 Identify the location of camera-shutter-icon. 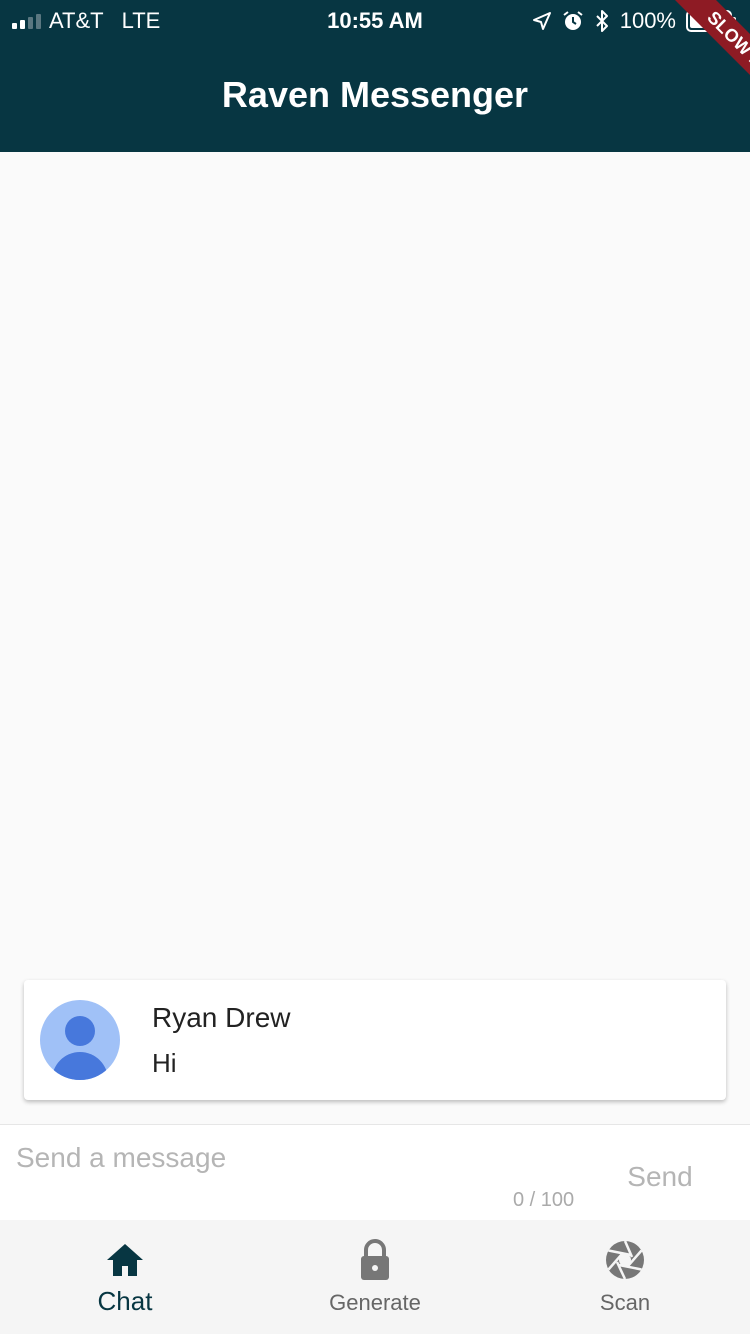
(625, 1260).